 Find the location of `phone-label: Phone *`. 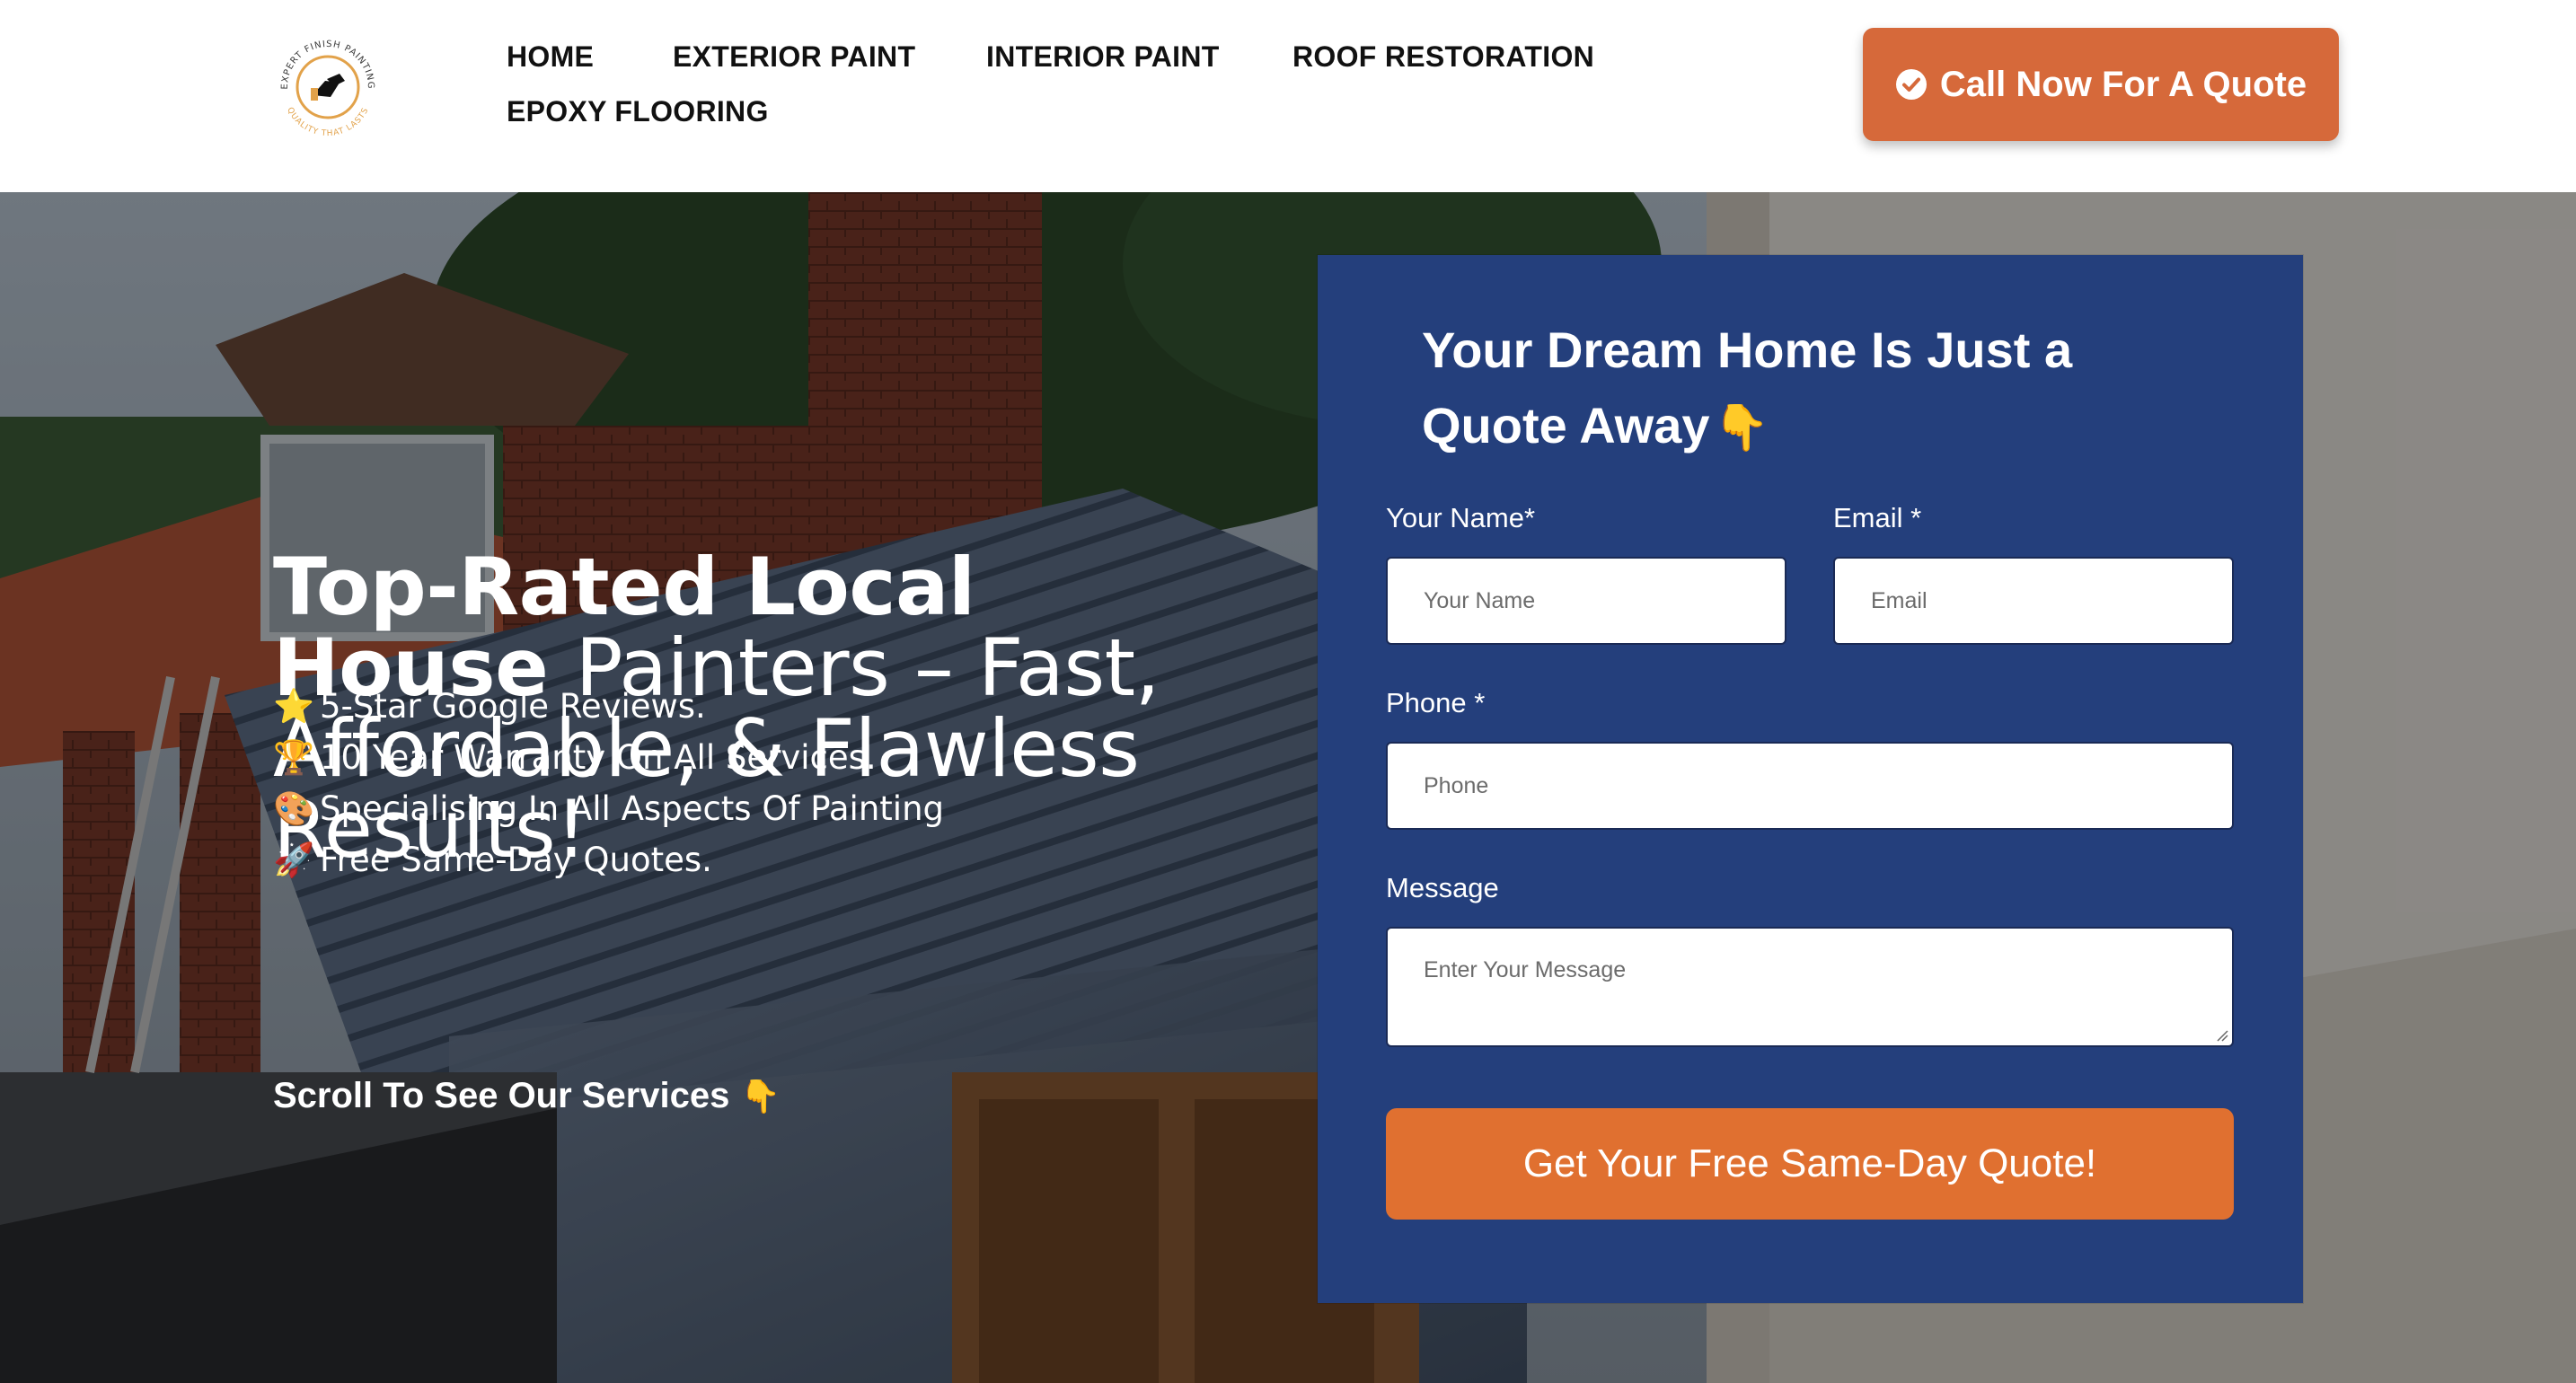

phone-label: Phone * is located at coordinates (1436, 702).